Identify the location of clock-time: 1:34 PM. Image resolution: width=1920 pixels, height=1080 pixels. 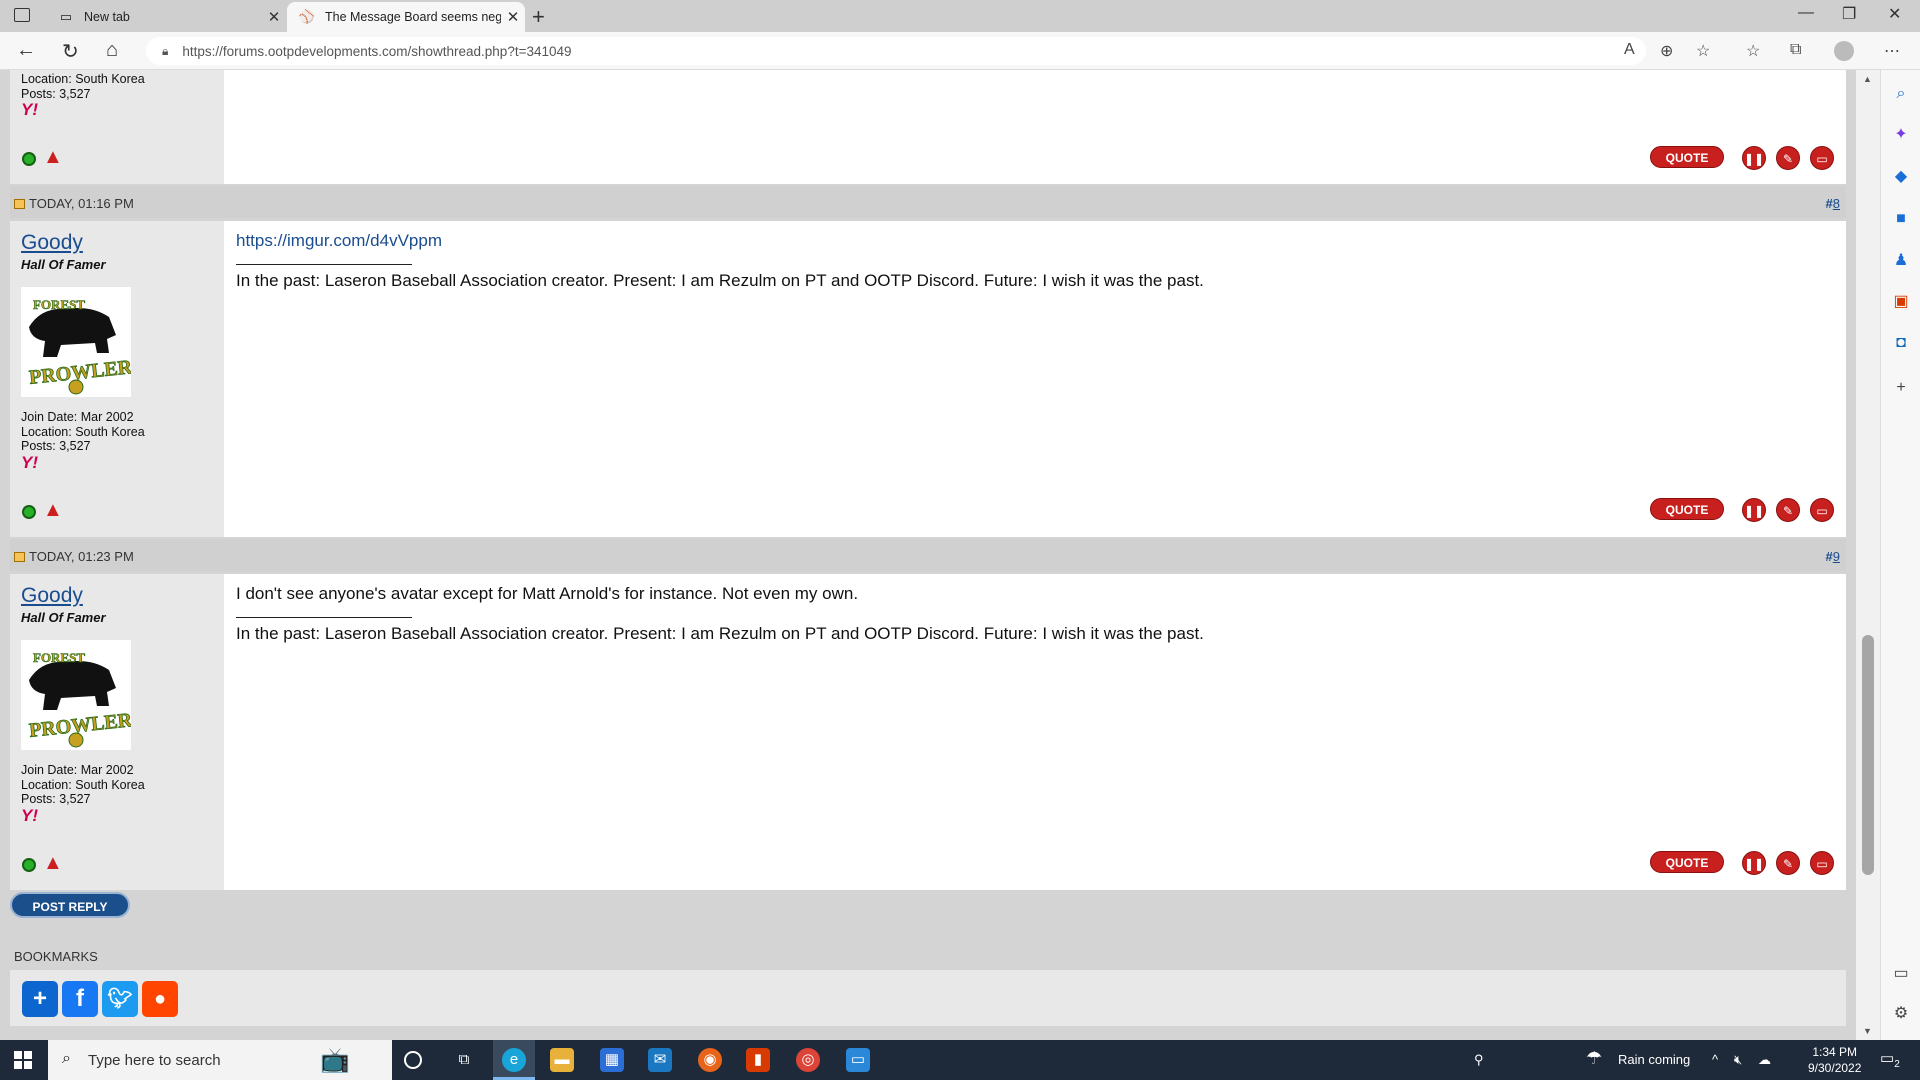
(1835, 1052).